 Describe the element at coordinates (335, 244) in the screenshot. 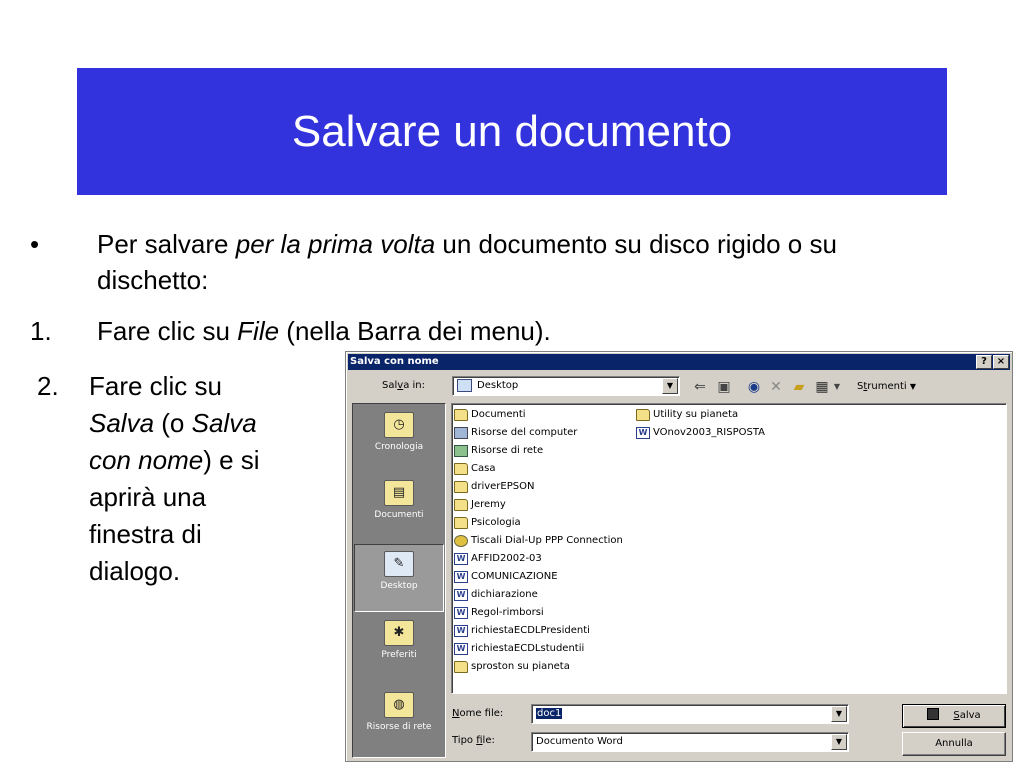

I see `bullet-text-italic: per la prima volta` at that location.